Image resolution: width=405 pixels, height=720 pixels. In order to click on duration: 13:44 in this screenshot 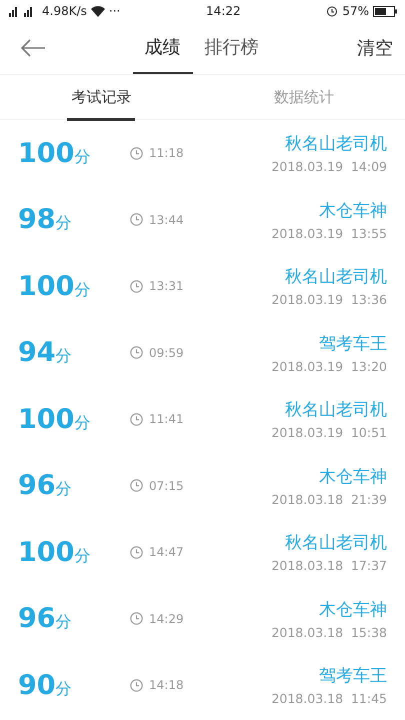, I will do `click(166, 219)`.